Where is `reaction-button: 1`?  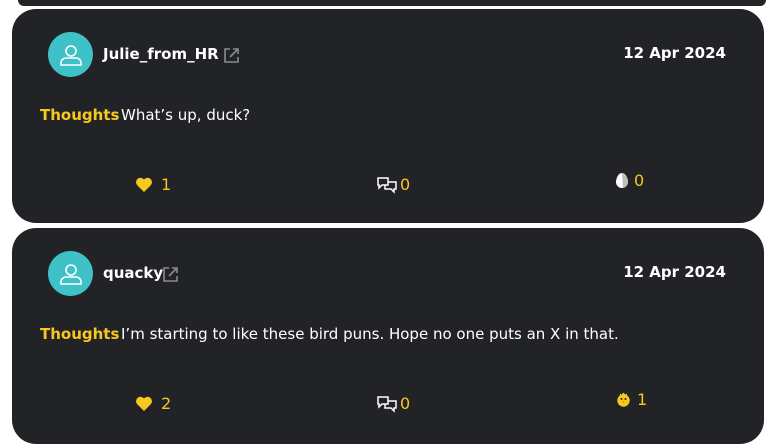
reaction-button: 1 is located at coordinates (631, 399).